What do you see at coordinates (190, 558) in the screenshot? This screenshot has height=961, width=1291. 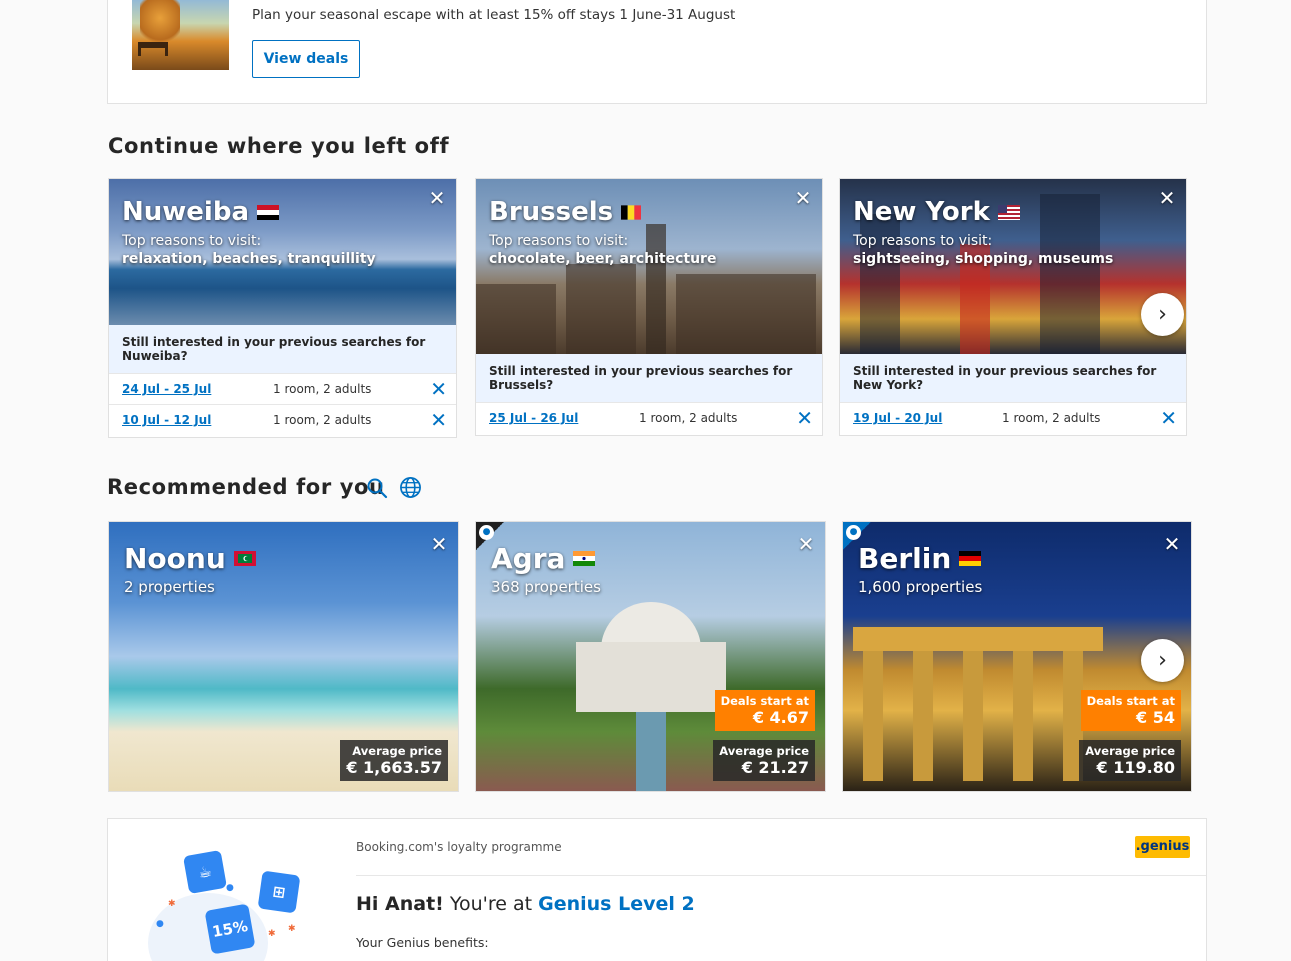 I see `city-name: Noonu` at bounding box center [190, 558].